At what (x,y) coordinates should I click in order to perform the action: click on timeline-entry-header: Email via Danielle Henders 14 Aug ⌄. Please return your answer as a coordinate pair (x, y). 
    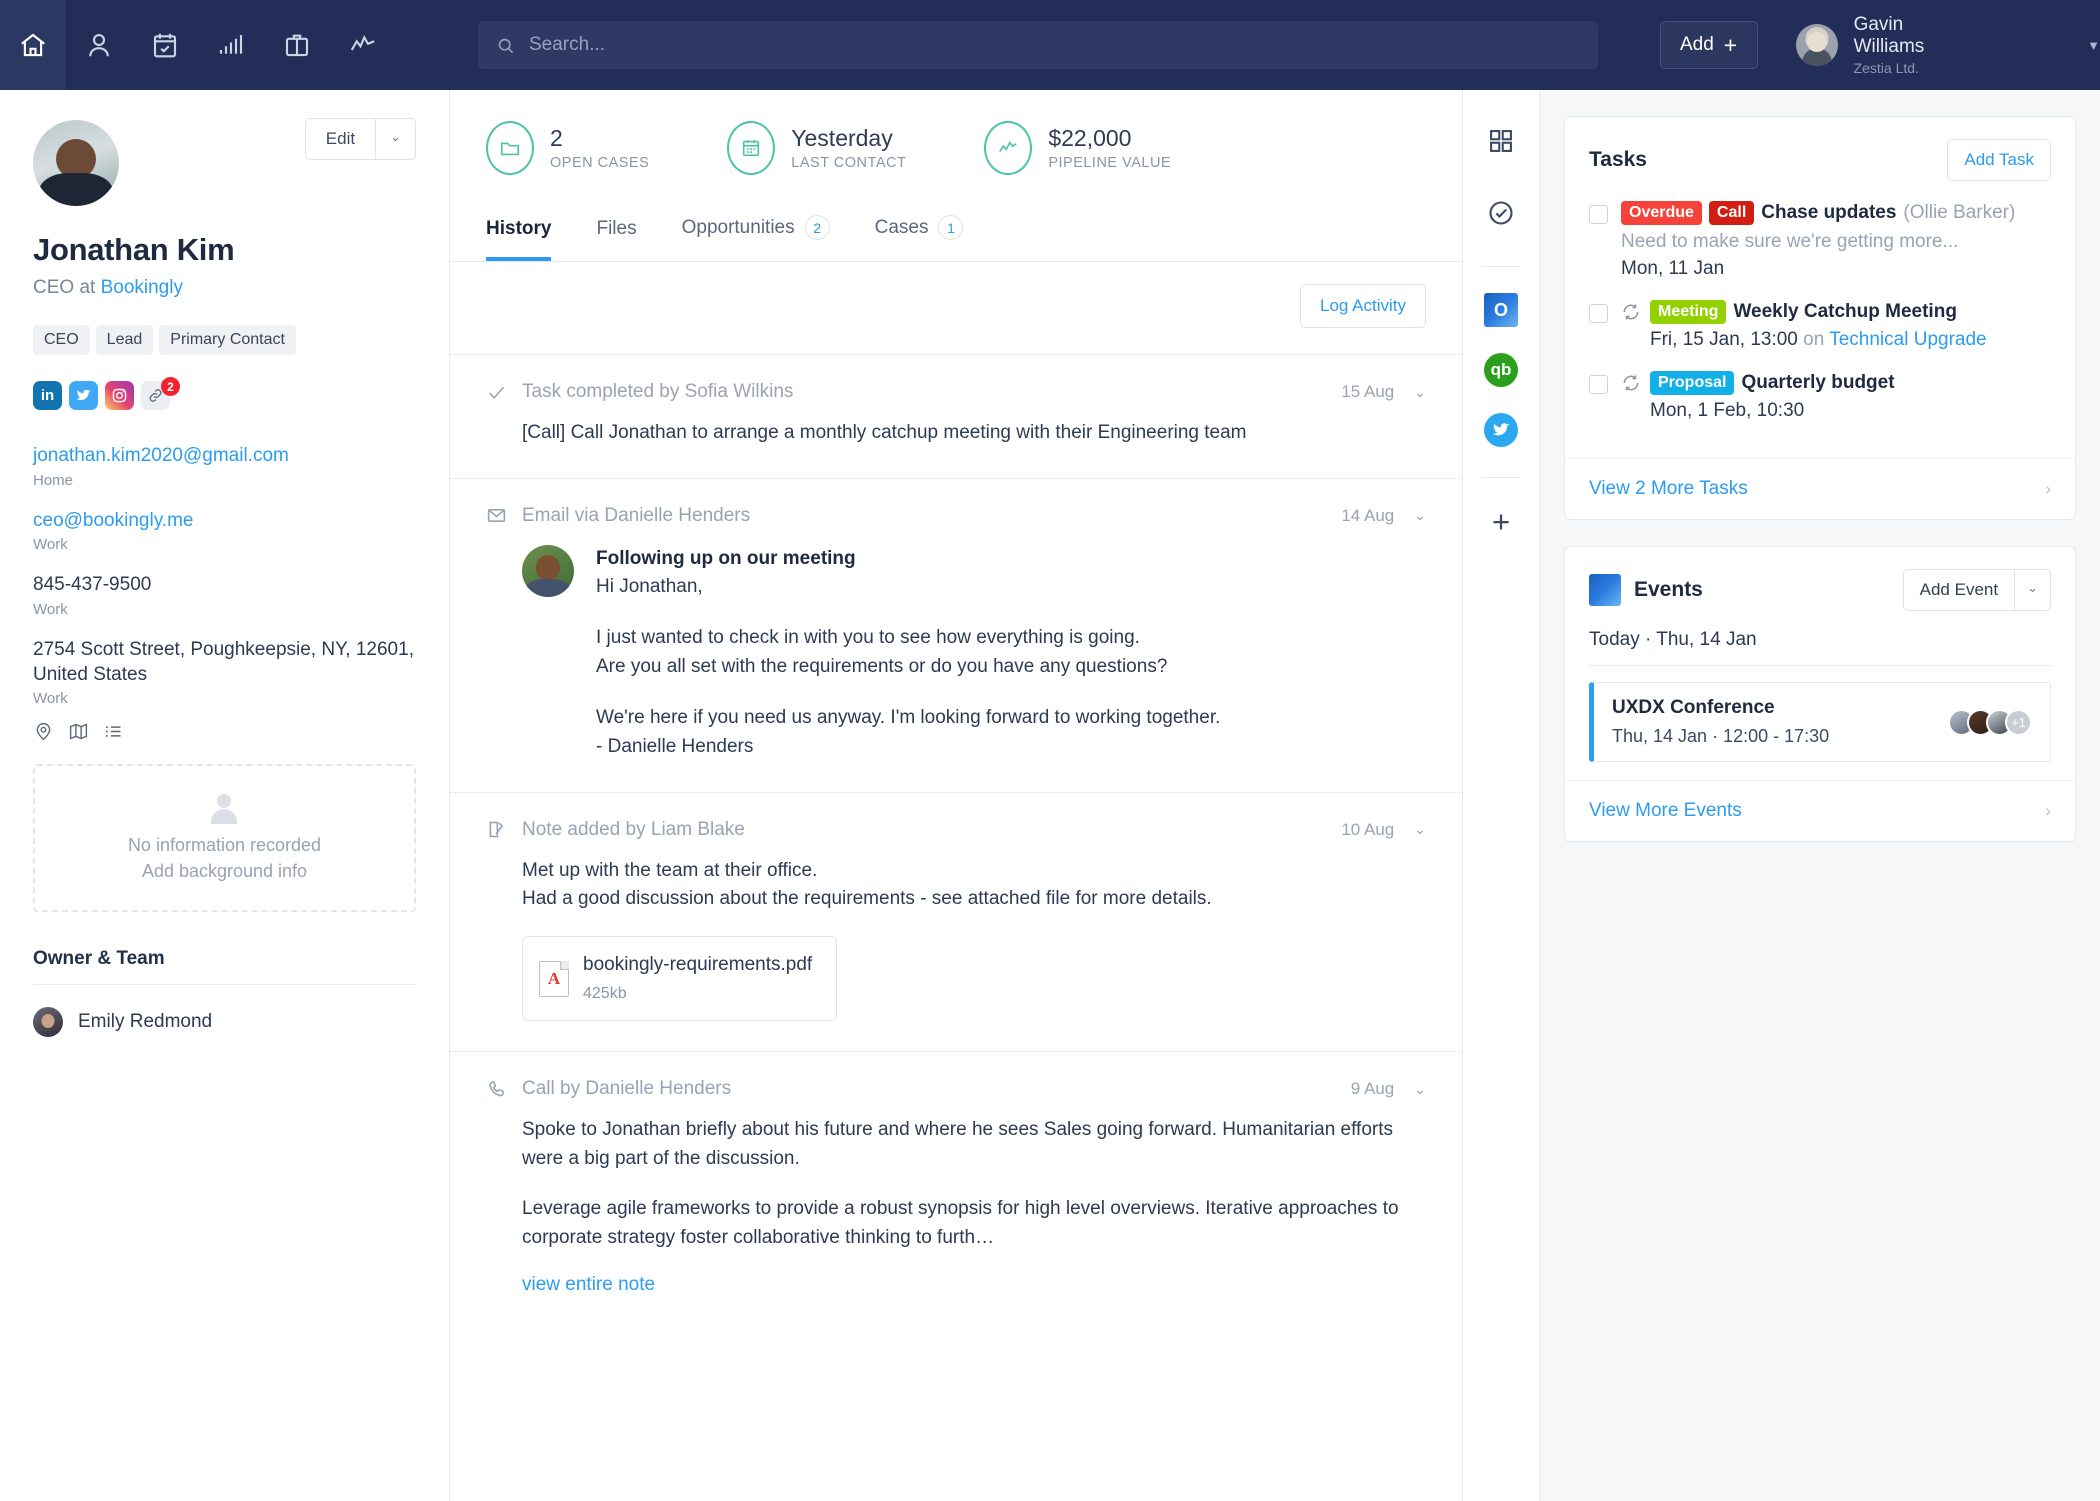
    Looking at the image, I should click on (956, 516).